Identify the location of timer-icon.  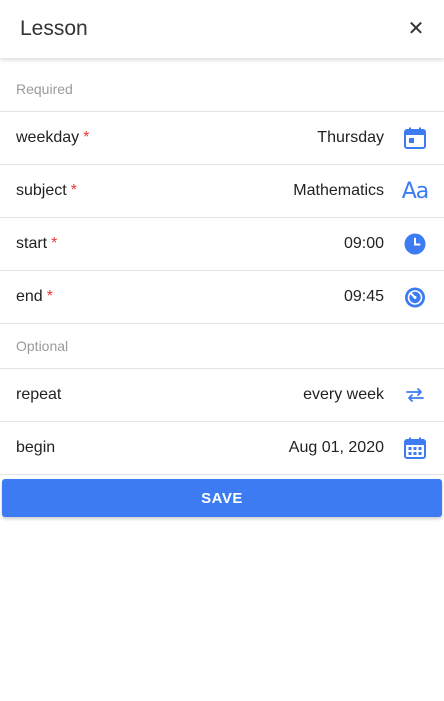
(415, 297).